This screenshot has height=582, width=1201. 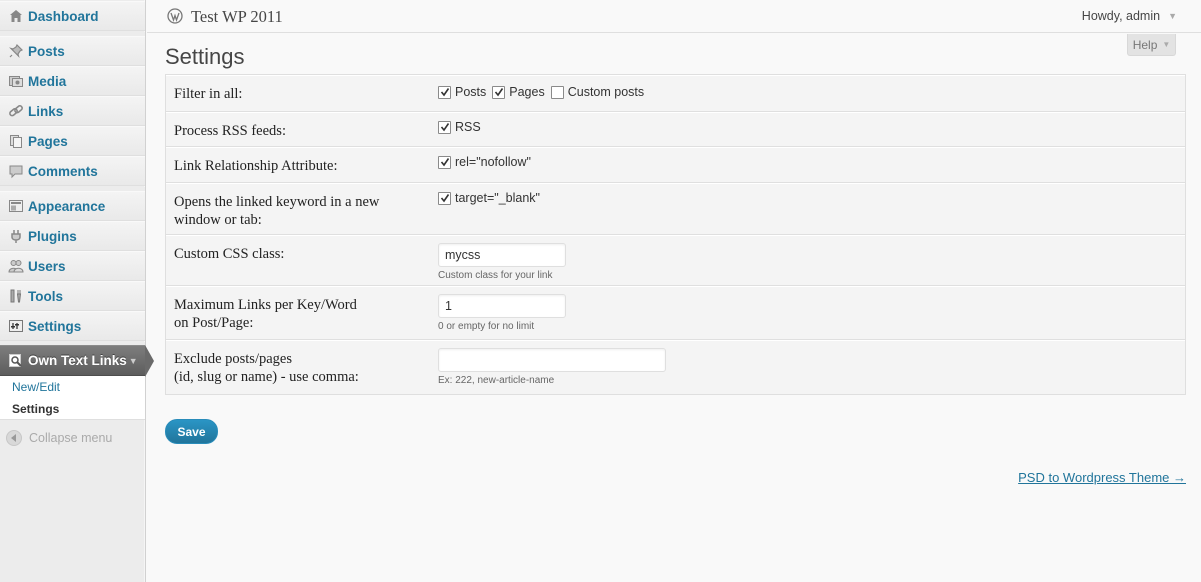 What do you see at coordinates (14, 266) in the screenshot?
I see `users-icon` at bounding box center [14, 266].